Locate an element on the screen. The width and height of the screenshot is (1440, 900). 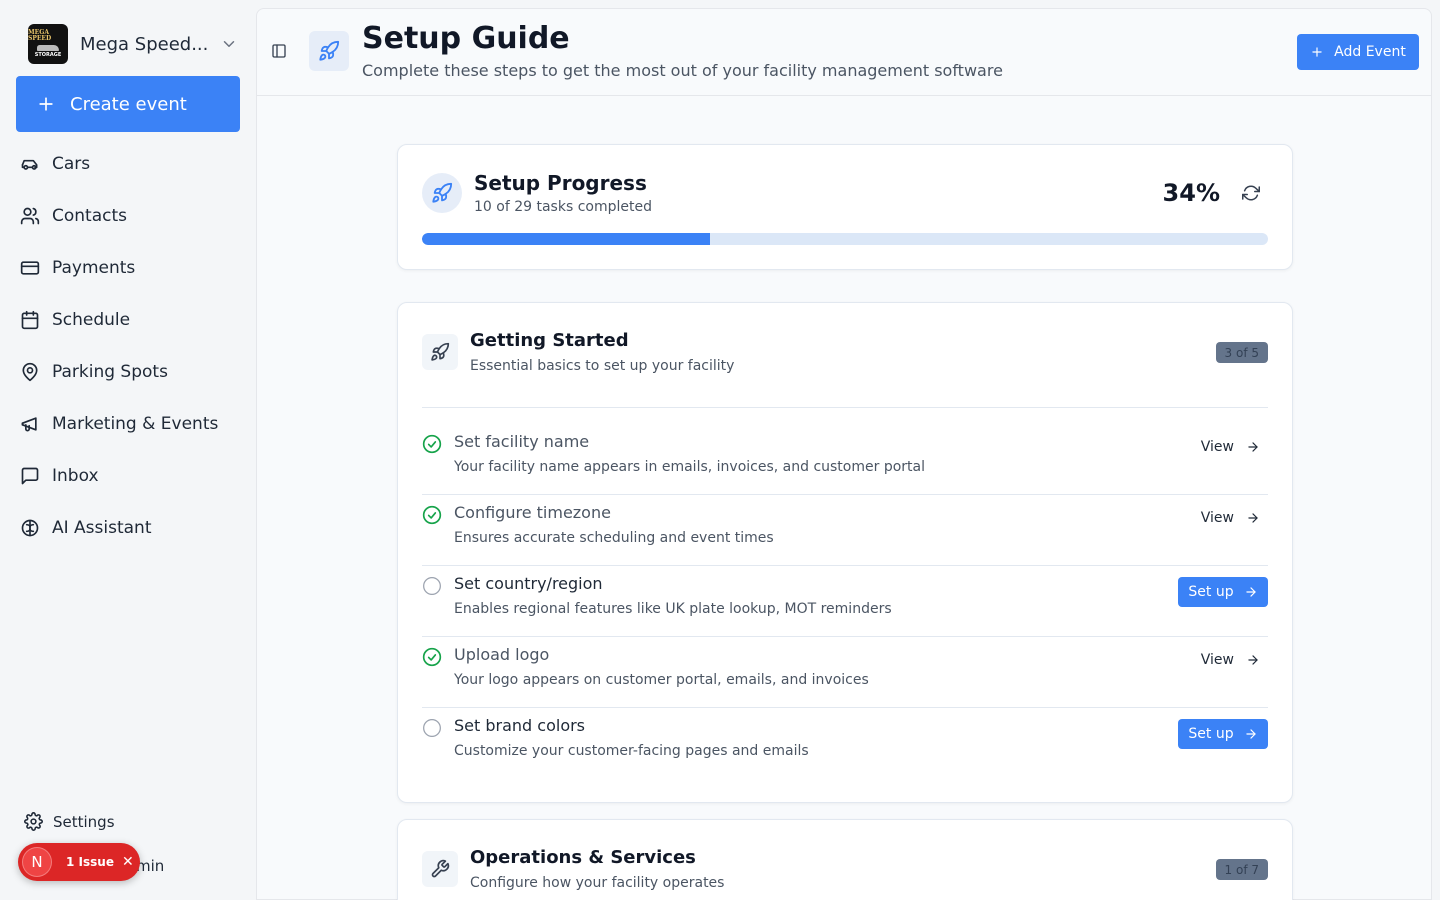
org-logo: MEGA SPEED STORAGE is located at coordinates (48, 44).